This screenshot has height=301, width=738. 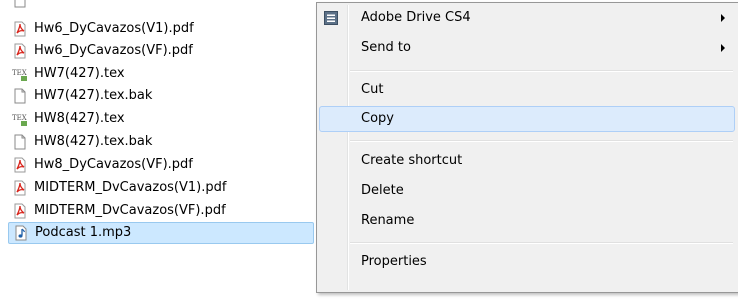 I want to click on file-name: MIDTERM_DvCavazos(VF).pdf, so click(x=130, y=210).